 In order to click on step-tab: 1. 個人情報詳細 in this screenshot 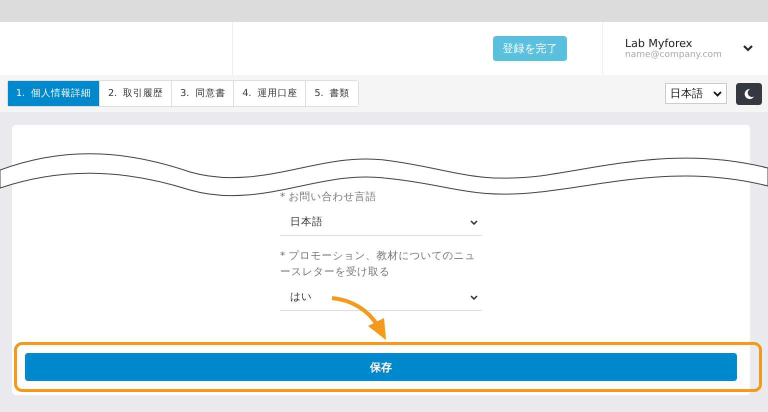, I will do `click(54, 93)`.